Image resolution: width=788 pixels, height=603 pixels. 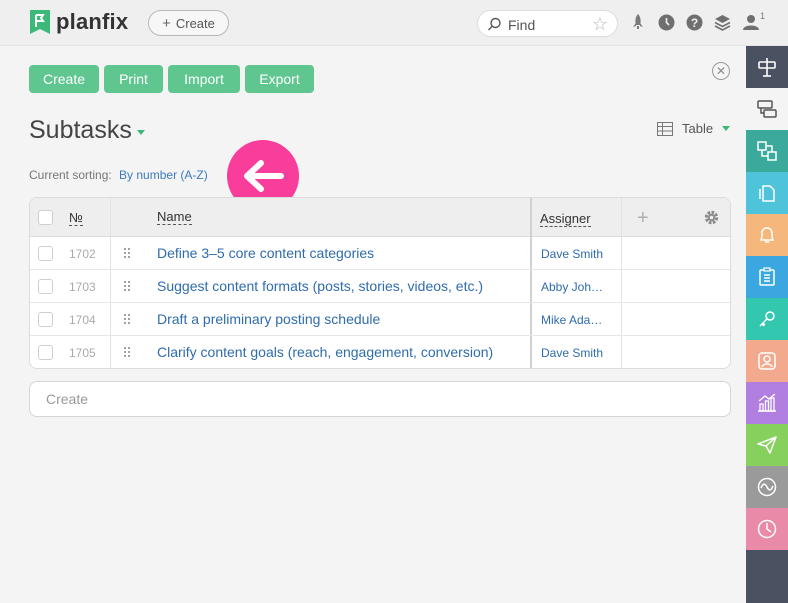 I want to click on help-icon: ?, so click(x=694, y=22).